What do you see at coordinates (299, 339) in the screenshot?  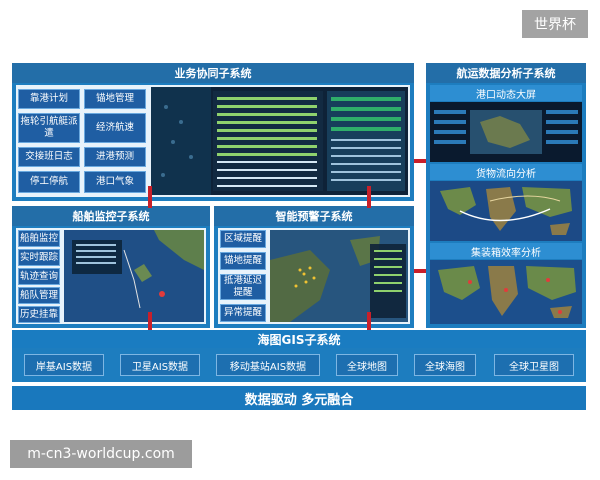 I see `gis-title: 海图GIS子系统` at bounding box center [299, 339].